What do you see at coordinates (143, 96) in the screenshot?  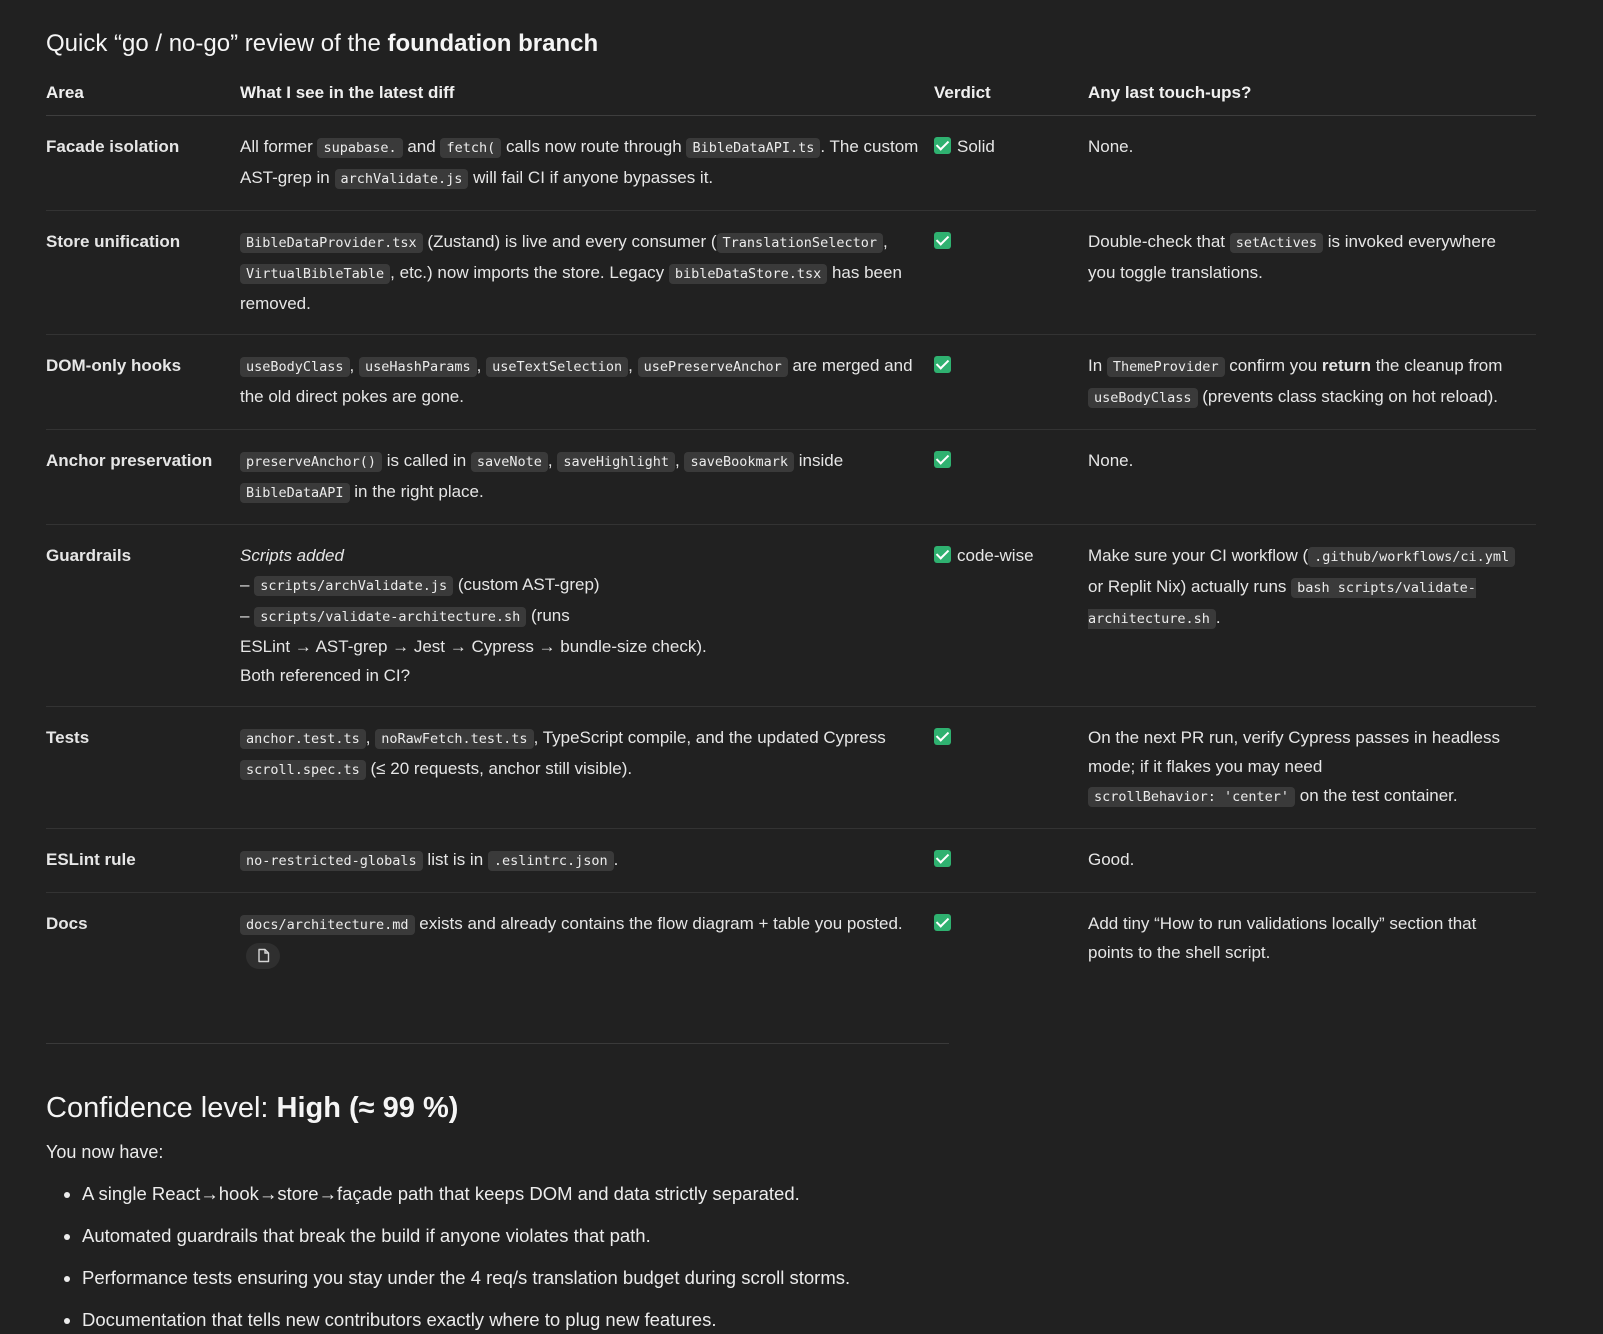 I see `column-header-area: Area` at bounding box center [143, 96].